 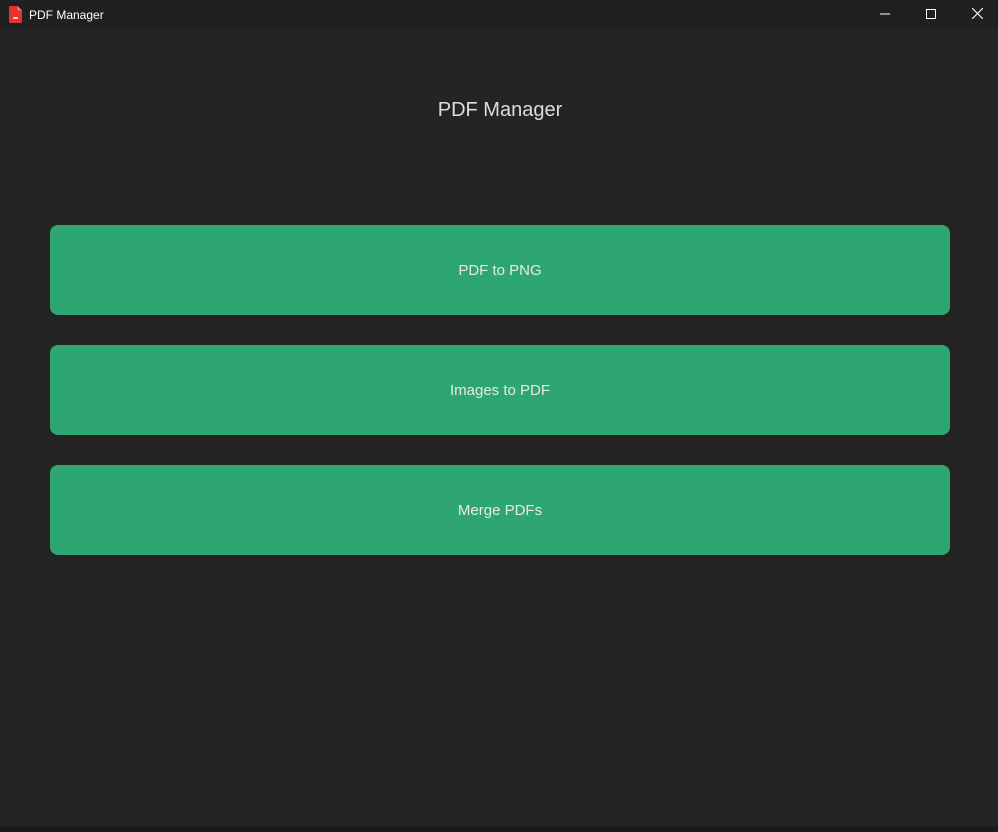 I want to click on minimize-icon, so click(x=885, y=15).